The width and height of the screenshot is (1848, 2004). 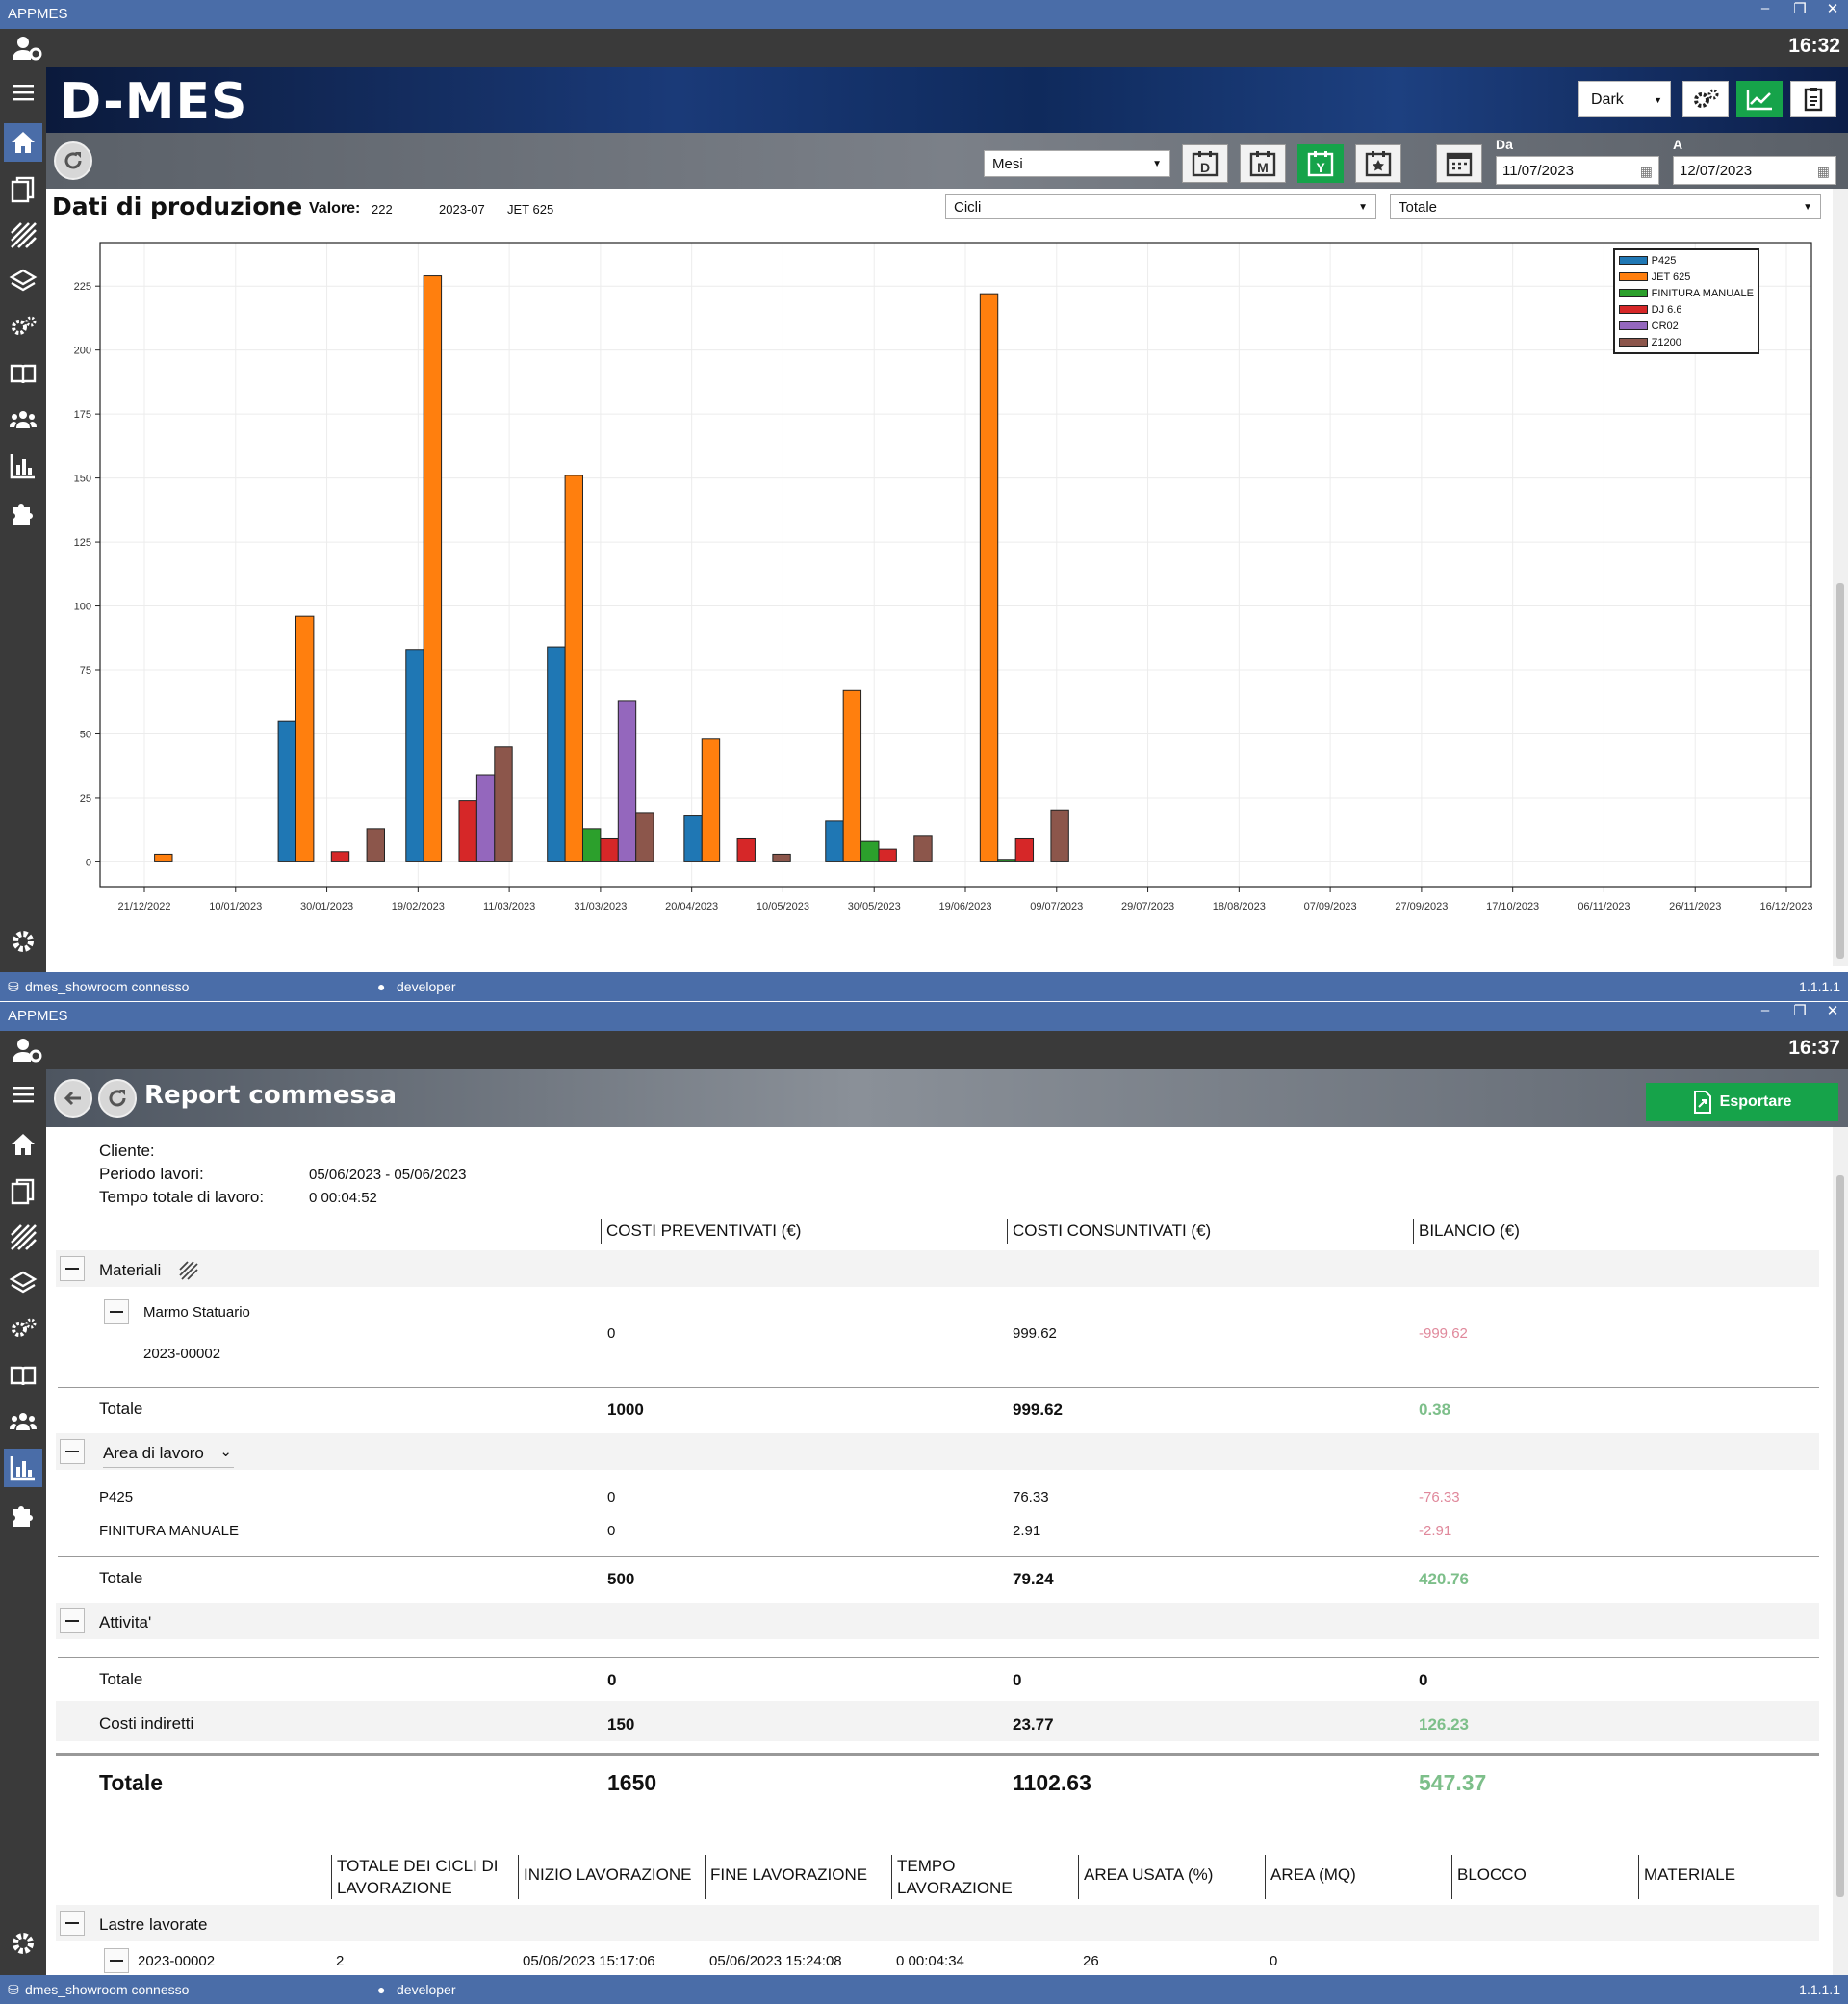 I want to click on production-chart-button, so click(x=1759, y=99).